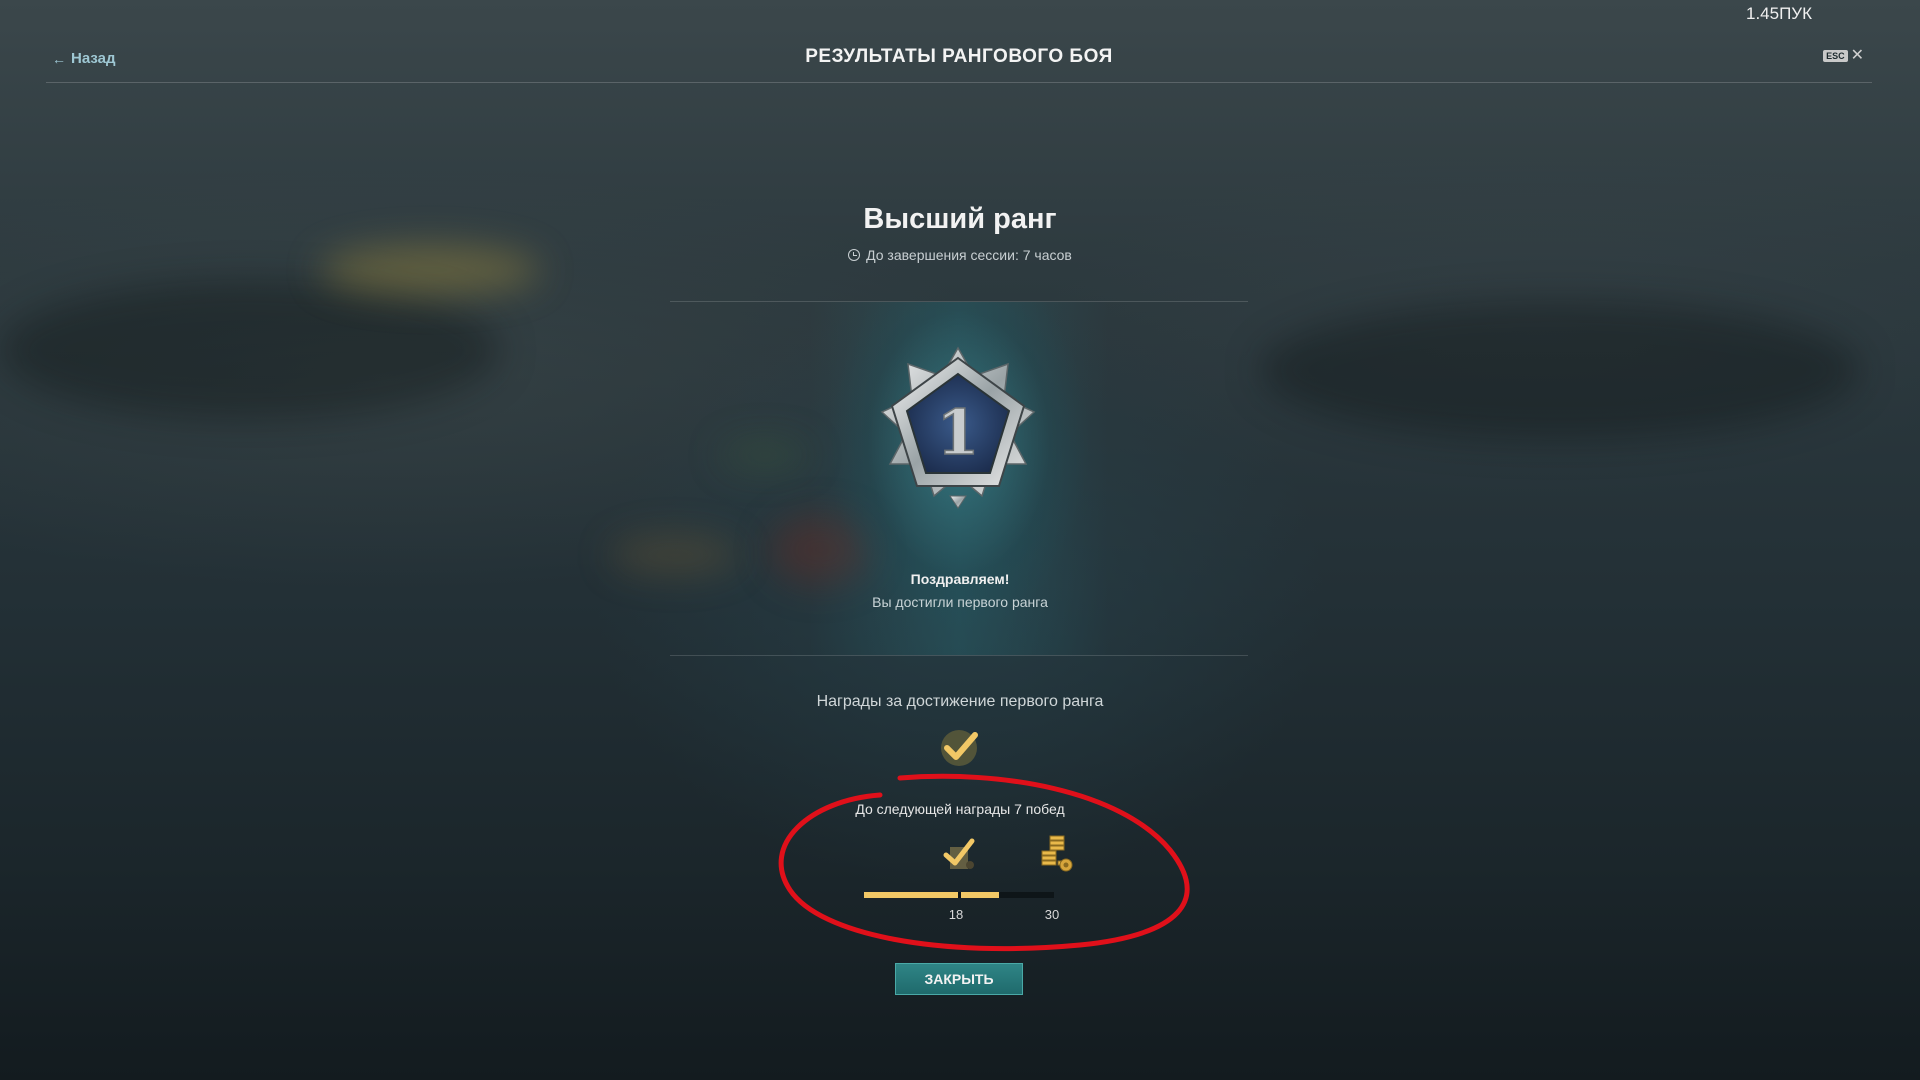 The width and height of the screenshot is (1920, 1080). I want to click on progress-milestone-label: 30, so click(1052, 914).